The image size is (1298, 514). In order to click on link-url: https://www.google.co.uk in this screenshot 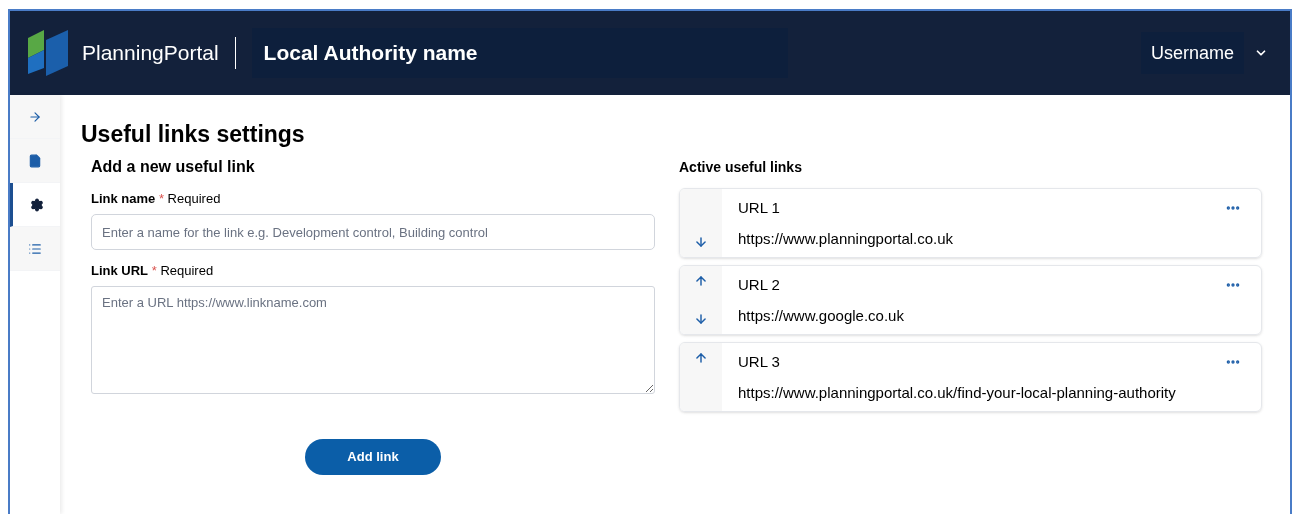, I will do `click(821, 316)`.